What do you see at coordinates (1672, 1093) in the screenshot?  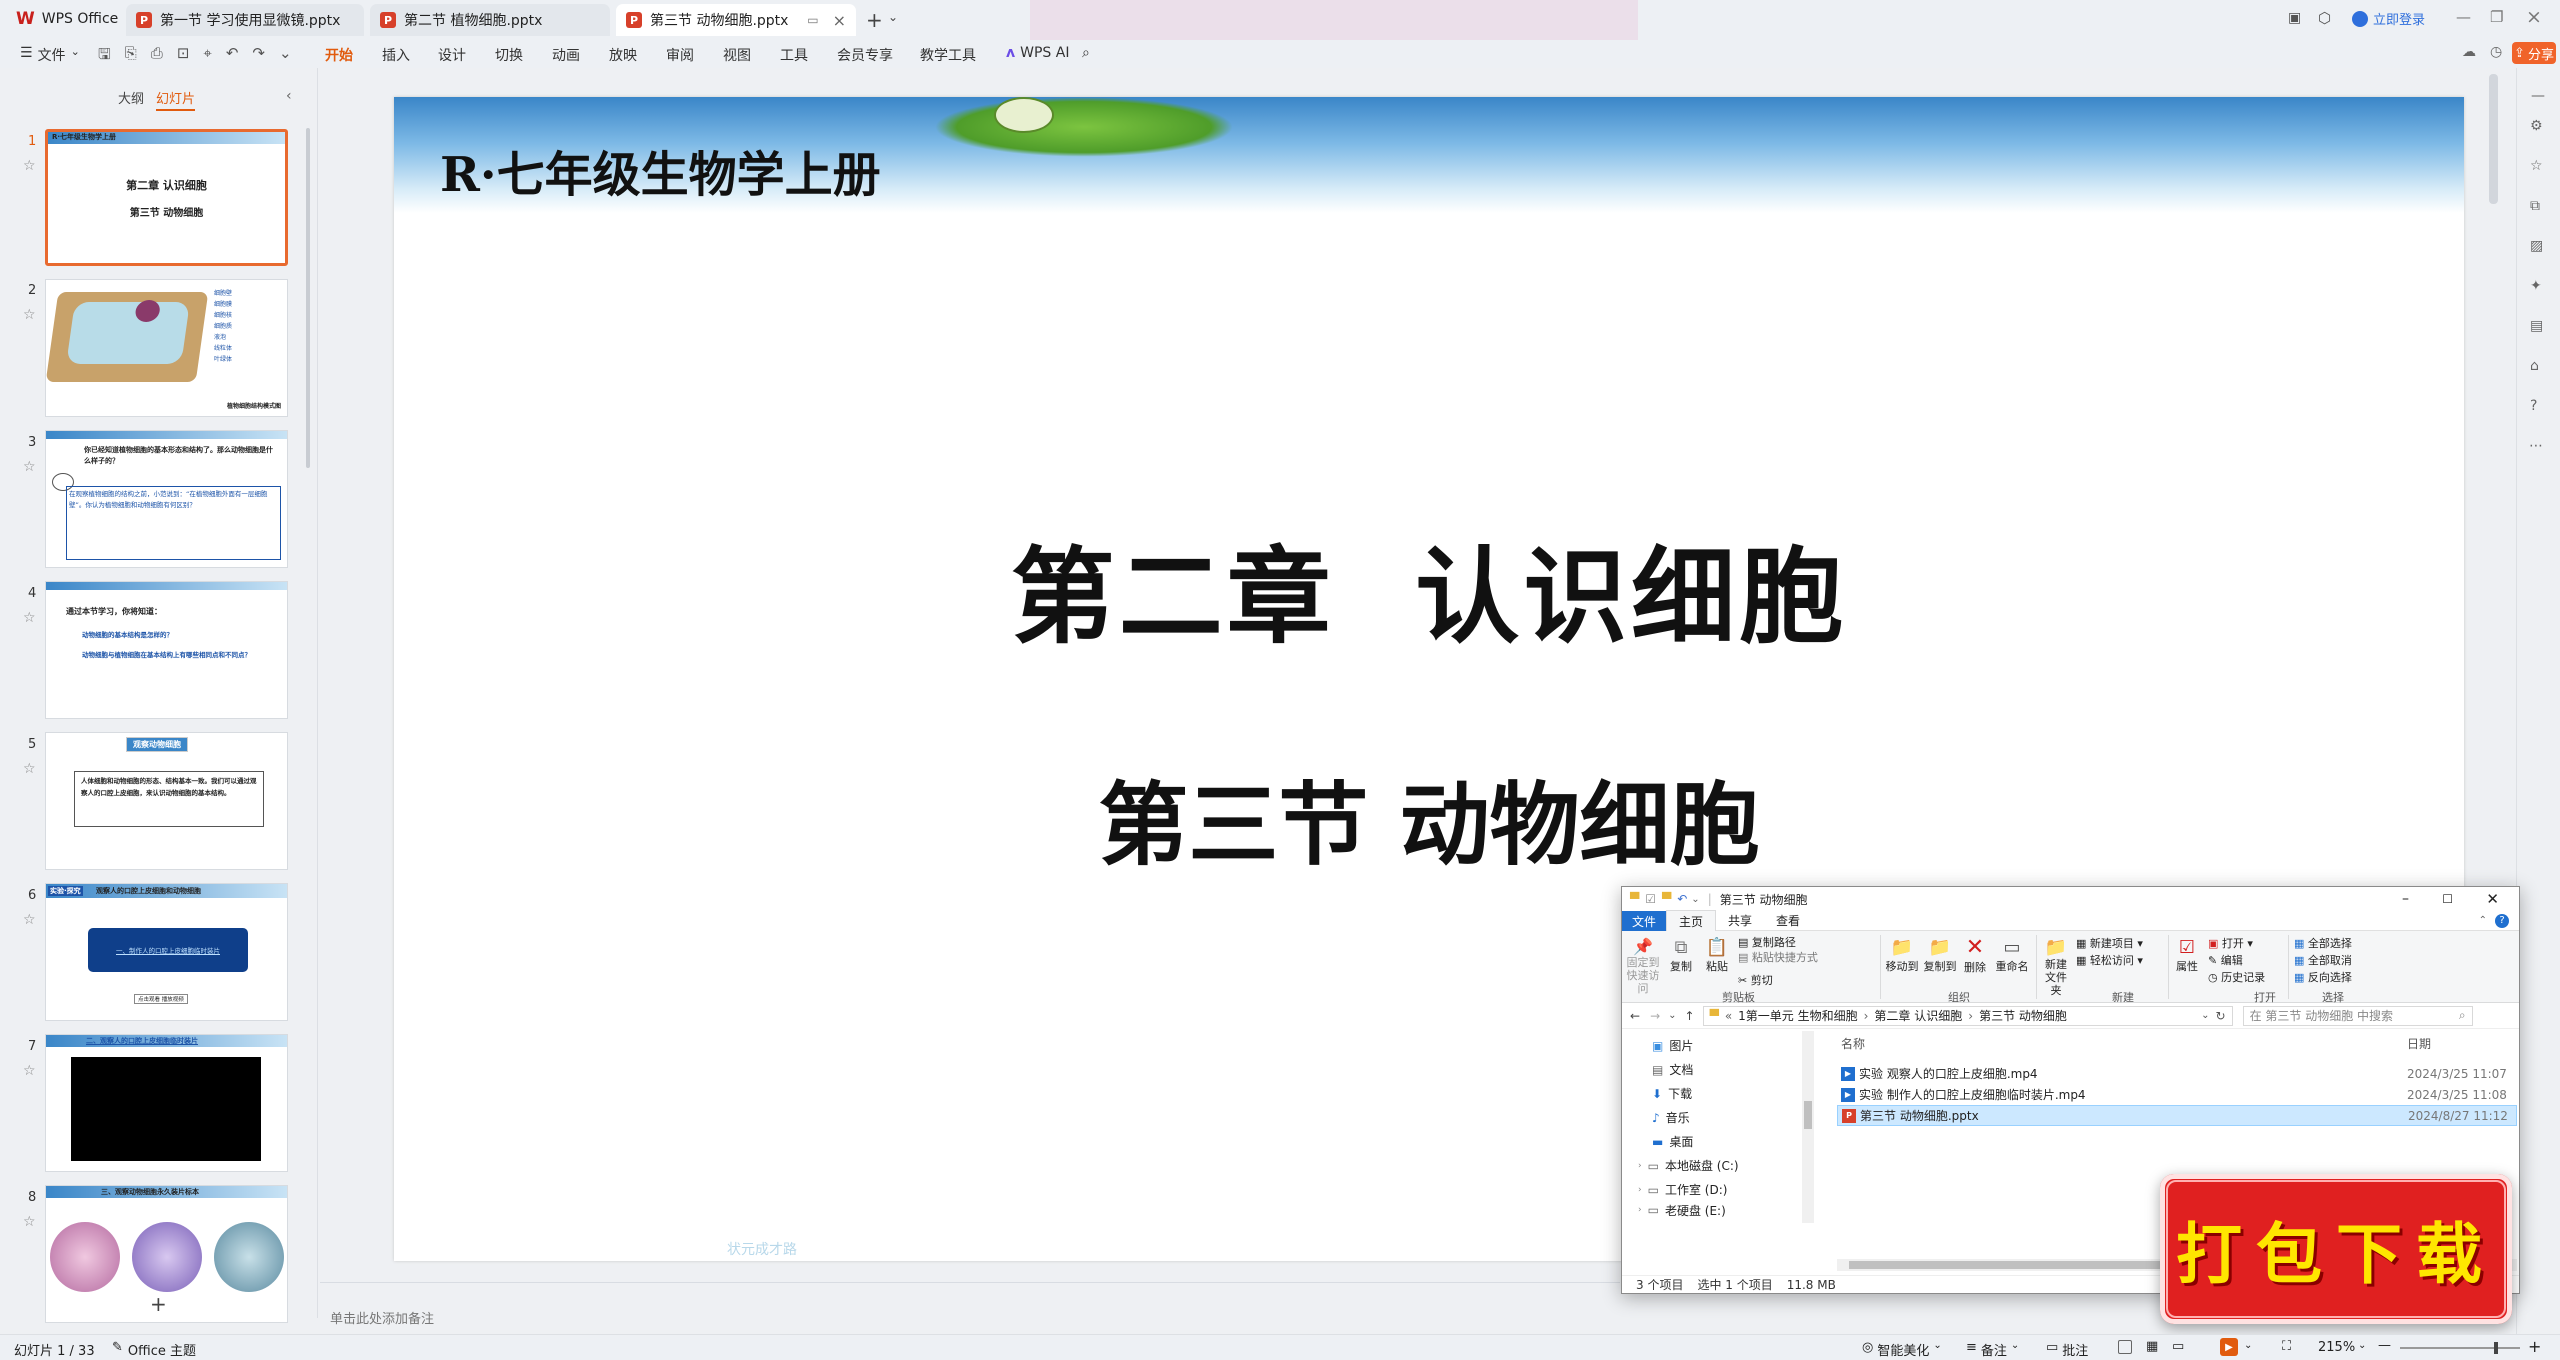 I see `nav-downloads: ⬇ 下载` at bounding box center [1672, 1093].